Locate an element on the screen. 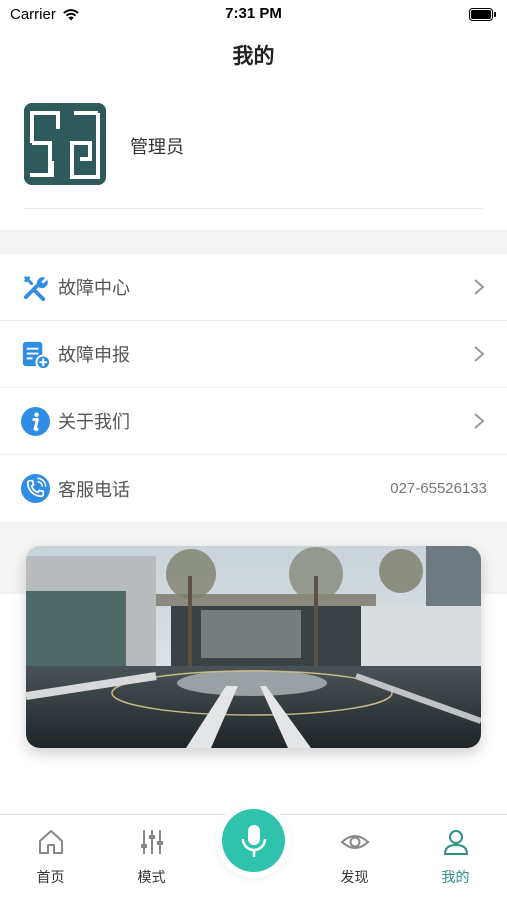  username: 管理员 is located at coordinates (157, 147).